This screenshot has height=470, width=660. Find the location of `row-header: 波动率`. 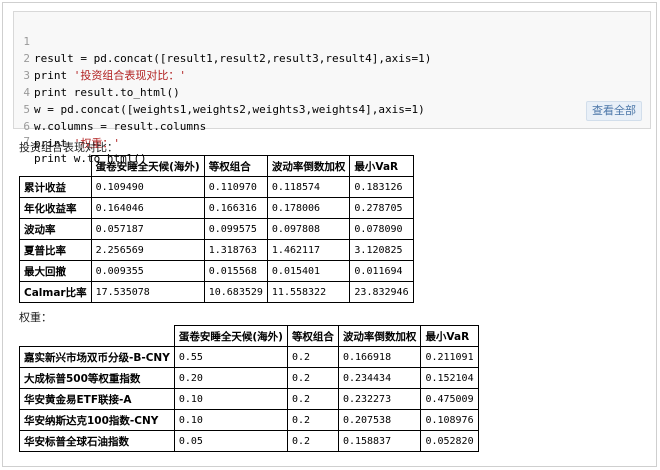

row-header: 波动率 is located at coordinates (55, 229).